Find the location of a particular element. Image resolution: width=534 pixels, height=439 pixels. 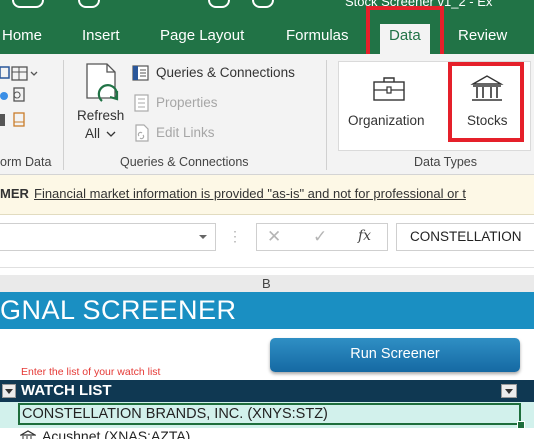

watch-list-item: Acushnet (XNAS:AZTA) is located at coordinates (116, 433).